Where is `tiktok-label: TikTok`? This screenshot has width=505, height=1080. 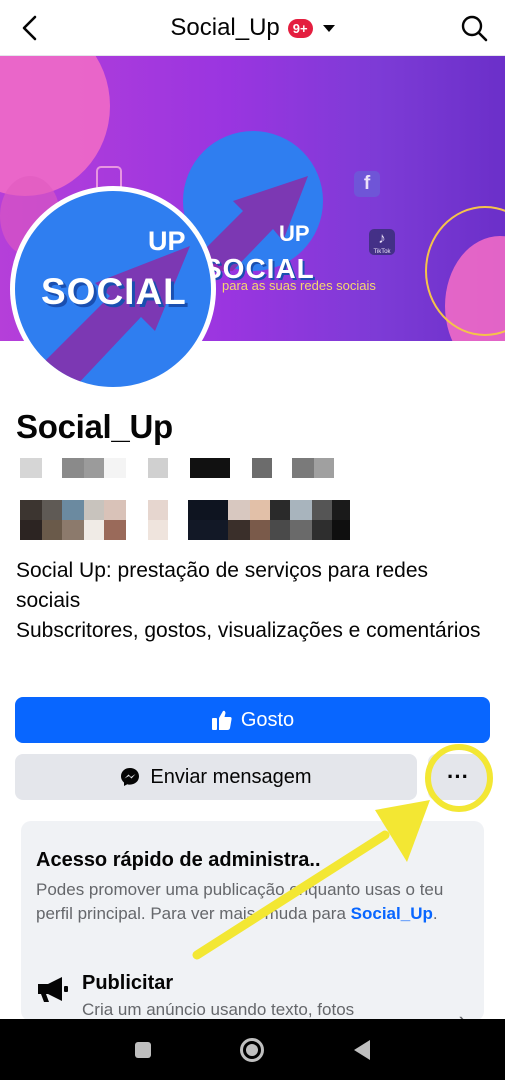
tiktok-label: TikTok is located at coordinates (382, 252).